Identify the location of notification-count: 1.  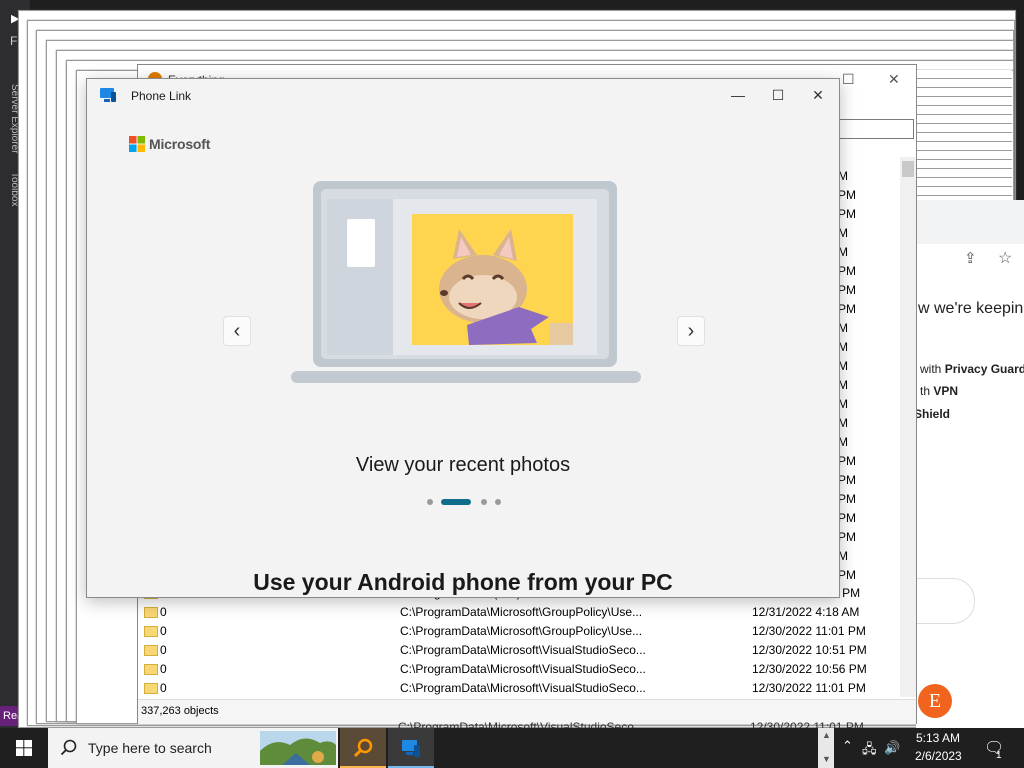
(999, 755).